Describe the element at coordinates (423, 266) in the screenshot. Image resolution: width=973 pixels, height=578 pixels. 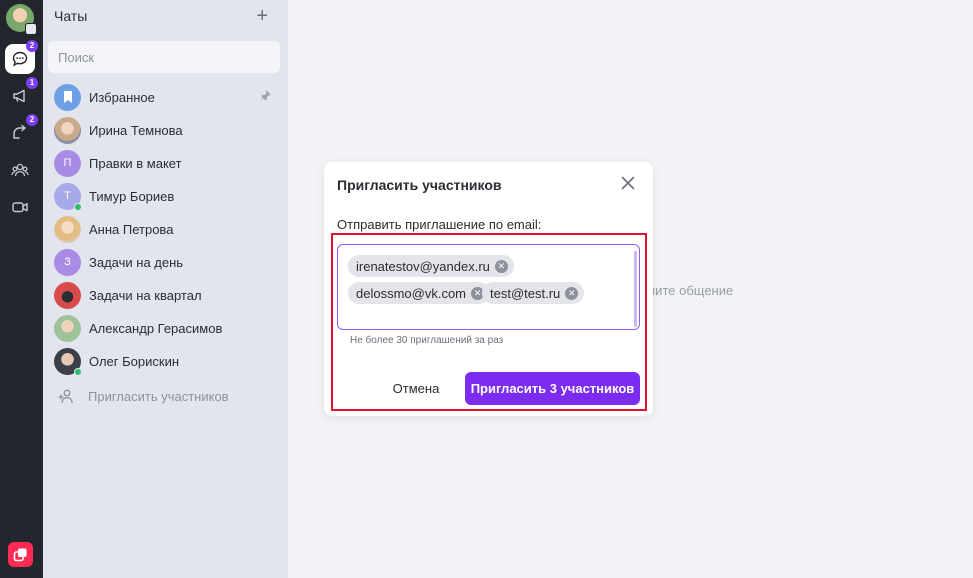
I see `email-chip-text: irenatestov@yandex.ru` at that location.